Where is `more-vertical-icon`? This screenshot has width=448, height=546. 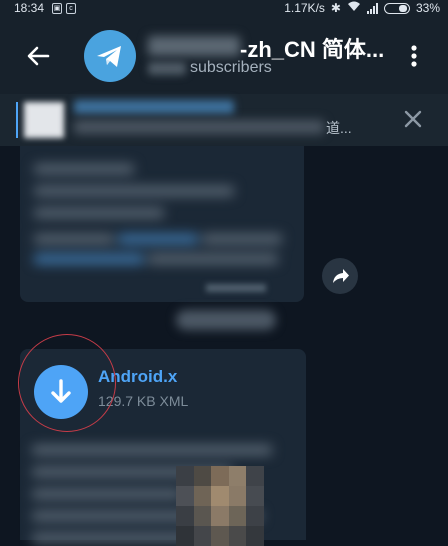
more-vertical-icon is located at coordinates (414, 56).